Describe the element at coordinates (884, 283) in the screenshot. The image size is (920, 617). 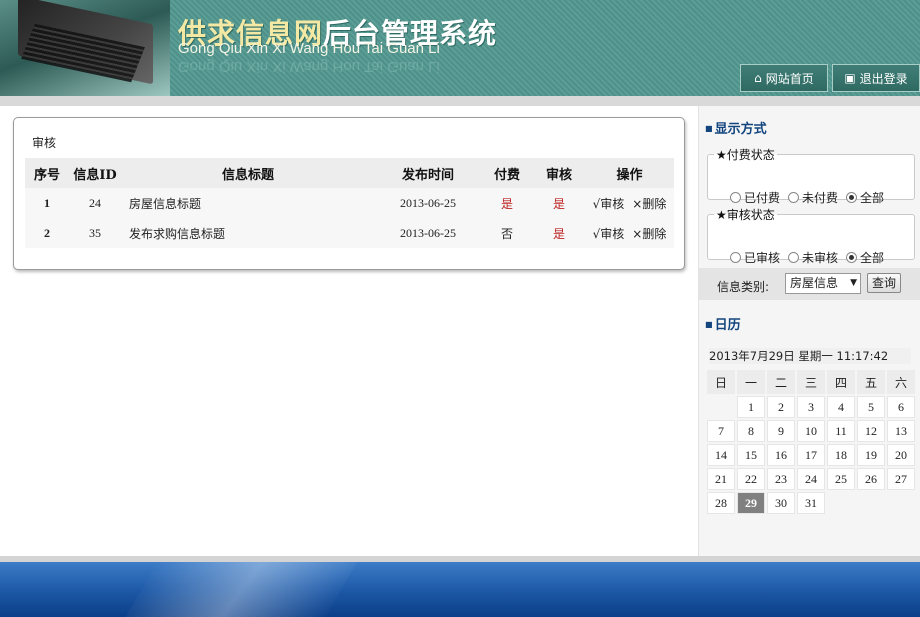
I see `query-button: 查询` at that location.